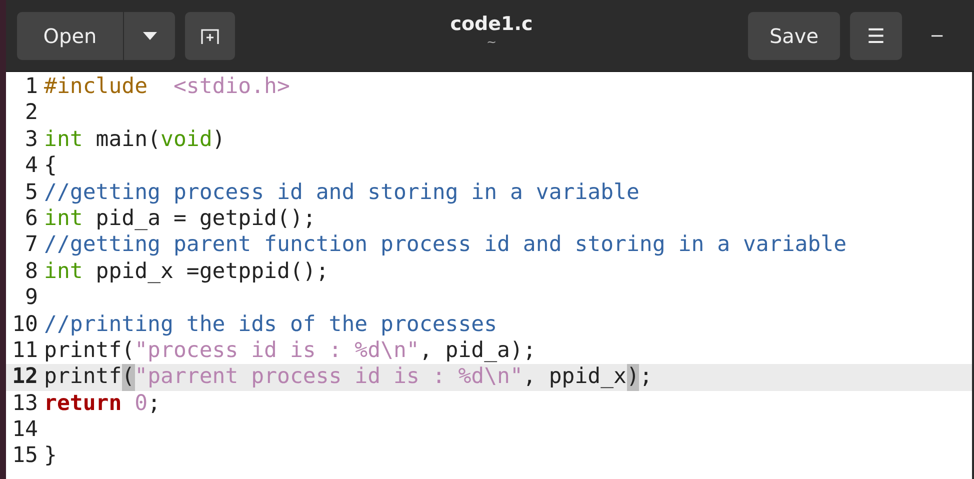 The width and height of the screenshot is (974, 479). Describe the element at coordinates (290, 351) in the screenshot. I see `code-line: printf("process id is : %d\n", pid_a);` at that location.